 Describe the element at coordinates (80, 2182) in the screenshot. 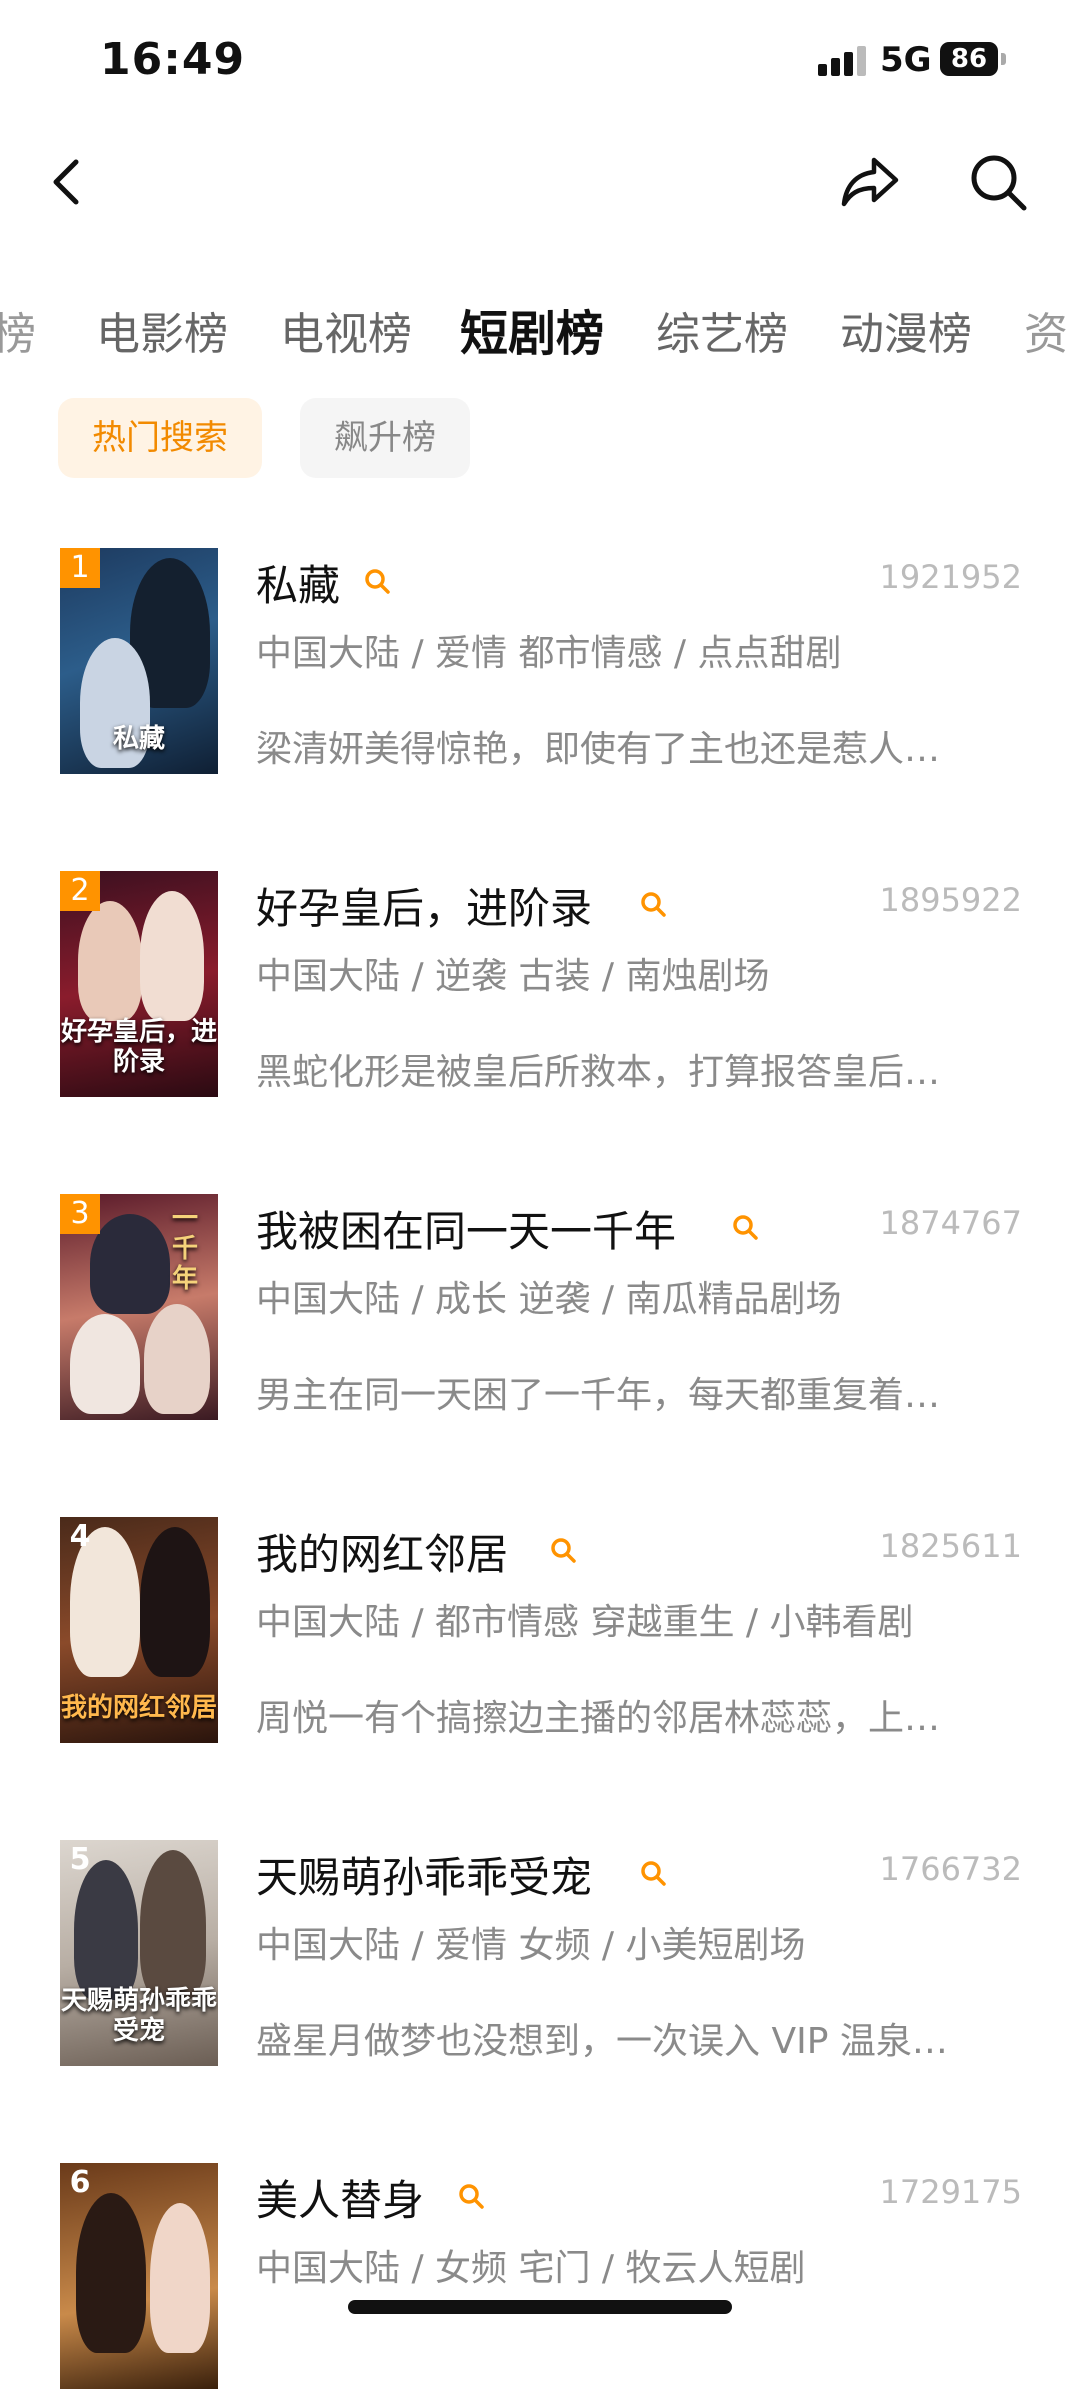

I see `rank-badge: 6` at that location.